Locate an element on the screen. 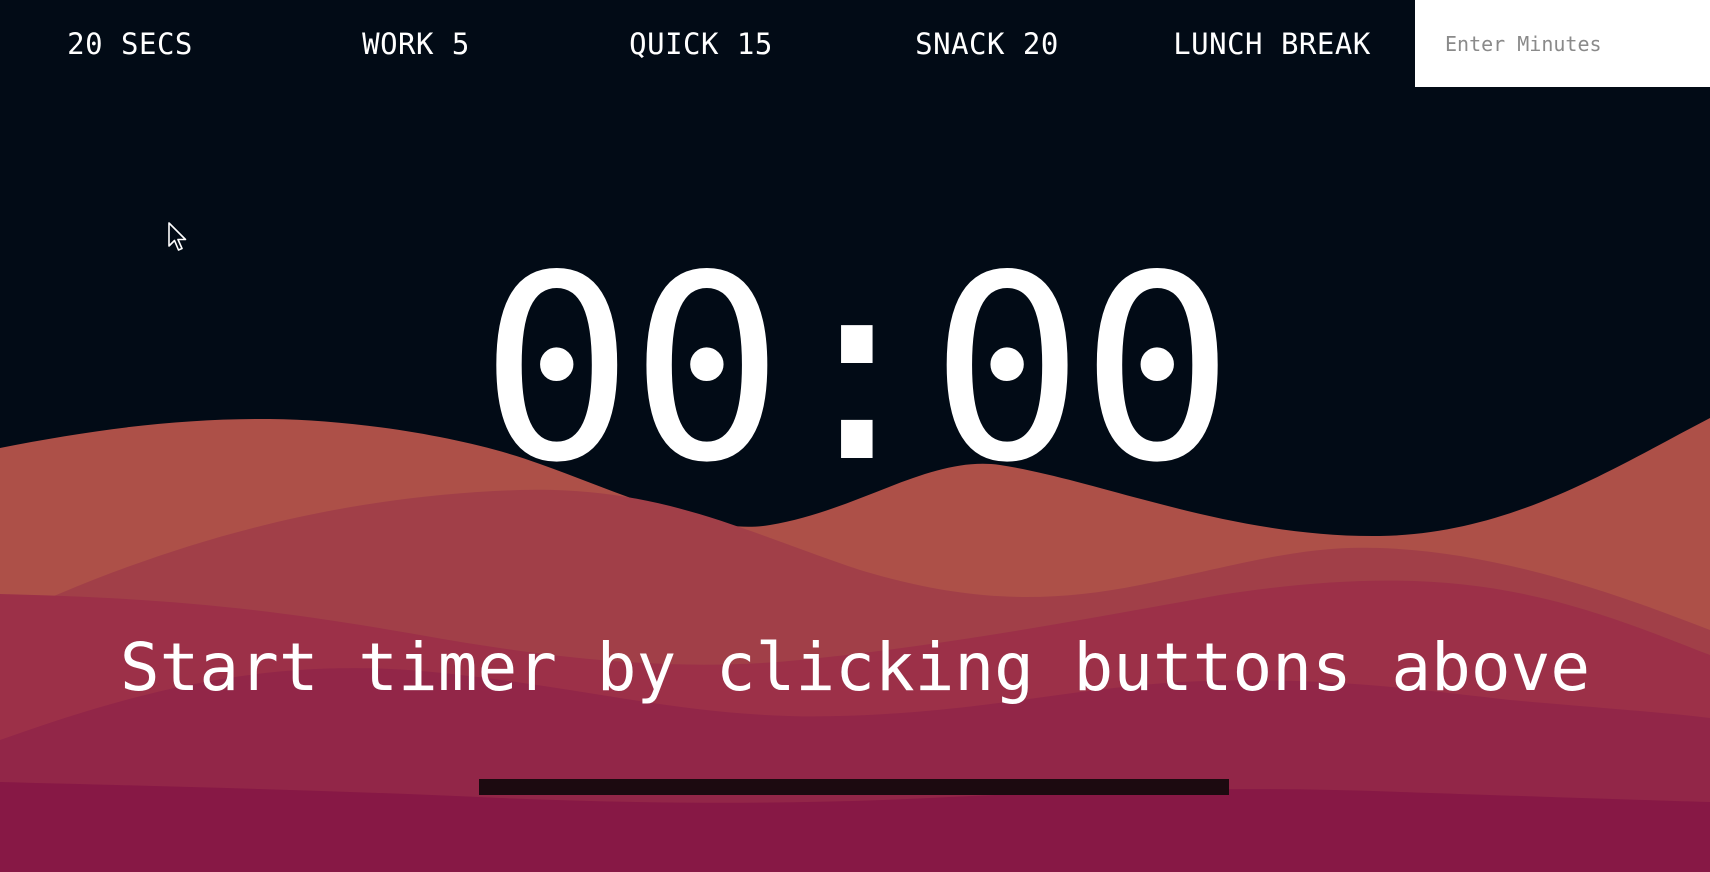  custom-minutes-input is located at coordinates (1562, 43).